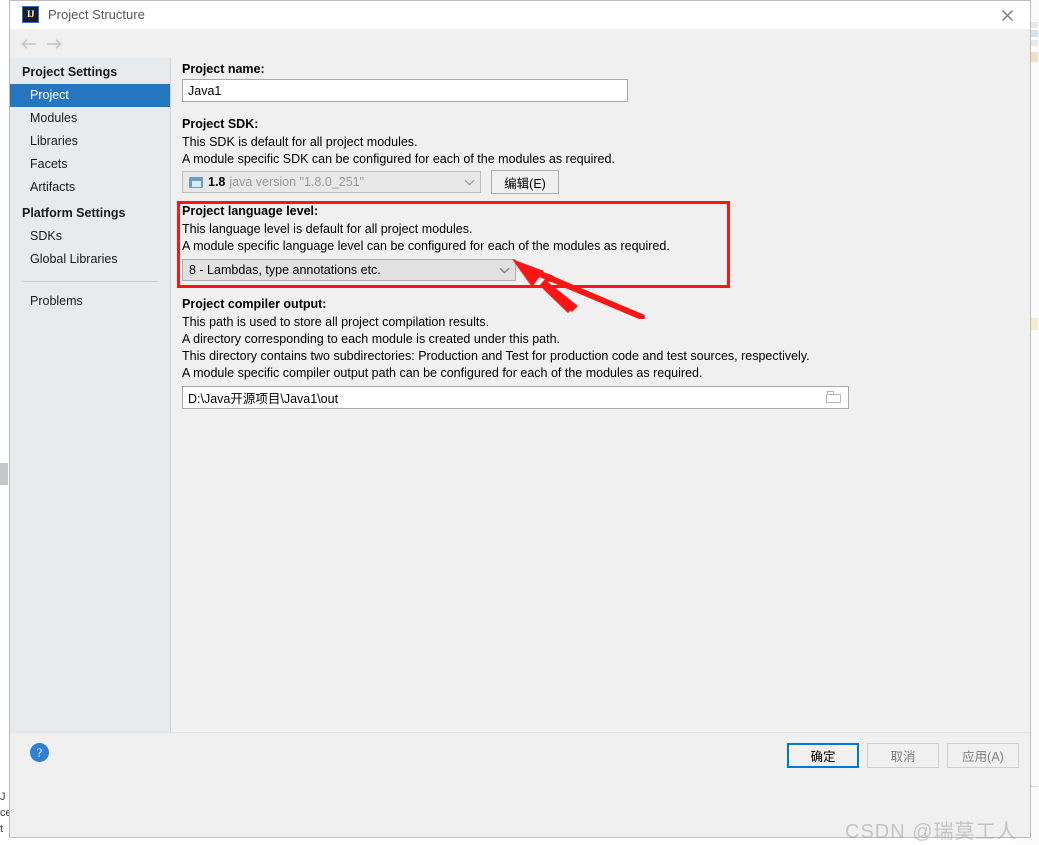 Image resolution: width=1039 pixels, height=845 pixels. What do you see at coordinates (96, 14) in the screenshot?
I see `window-title: Project Structure` at bounding box center [96, 14].